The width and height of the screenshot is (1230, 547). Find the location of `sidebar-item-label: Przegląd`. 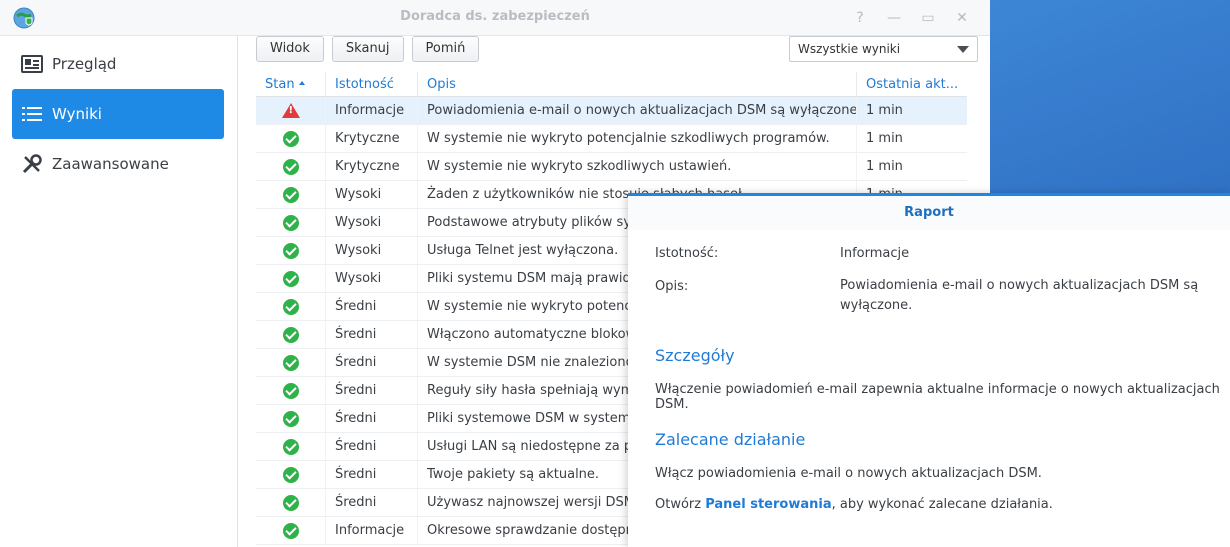

sidebar-item-label: Przegląd is located at coordinates (84, 64).